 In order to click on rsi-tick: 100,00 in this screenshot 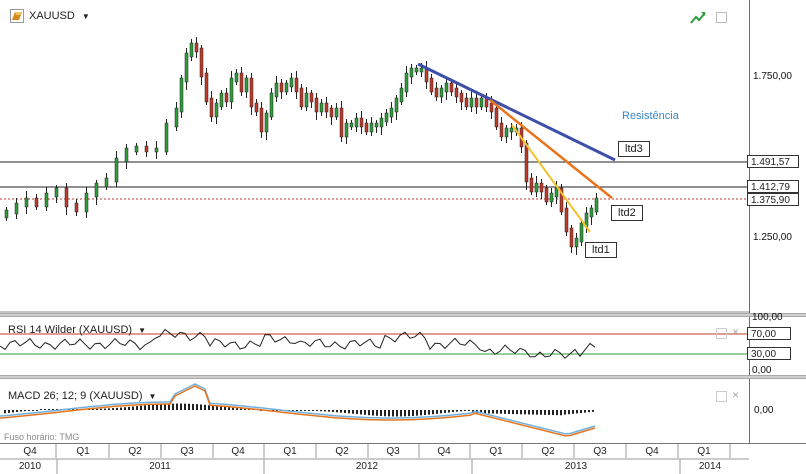, I will do `click(767, 317)`.